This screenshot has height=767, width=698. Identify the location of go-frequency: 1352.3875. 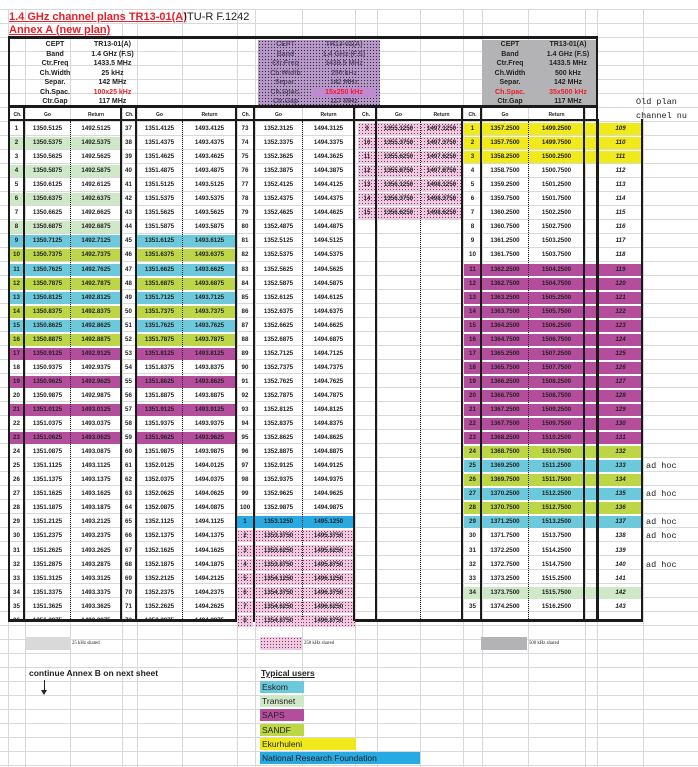
(278, 171).